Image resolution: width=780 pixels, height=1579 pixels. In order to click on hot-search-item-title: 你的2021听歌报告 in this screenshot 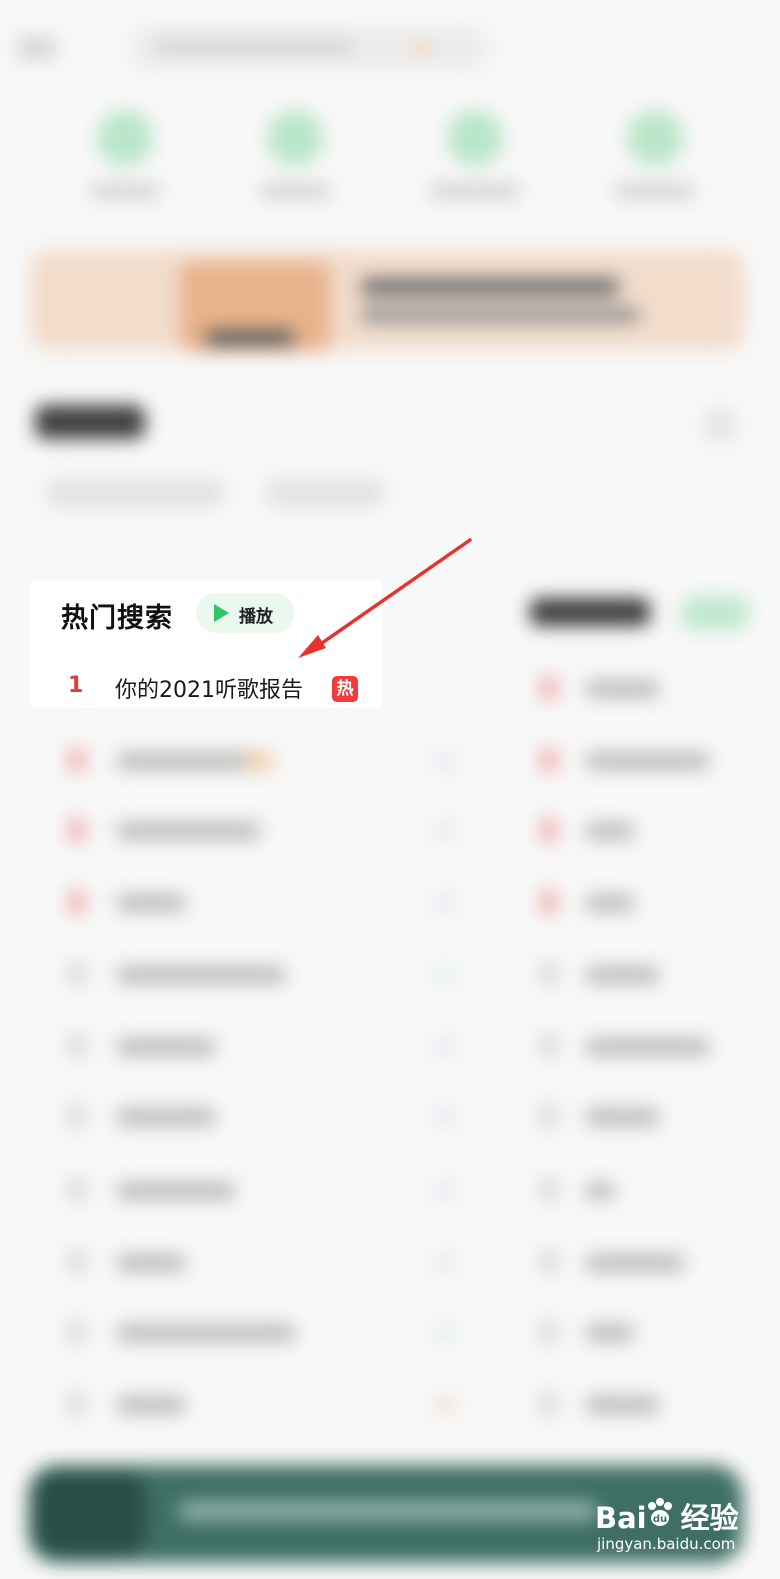, I will do `click(209, 690)`.